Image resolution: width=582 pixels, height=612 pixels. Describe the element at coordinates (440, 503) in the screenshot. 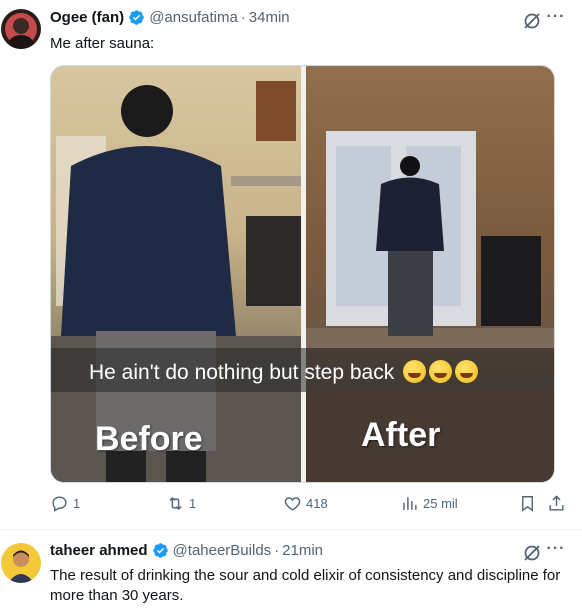

I see `views-count: 25 mil` at that location.